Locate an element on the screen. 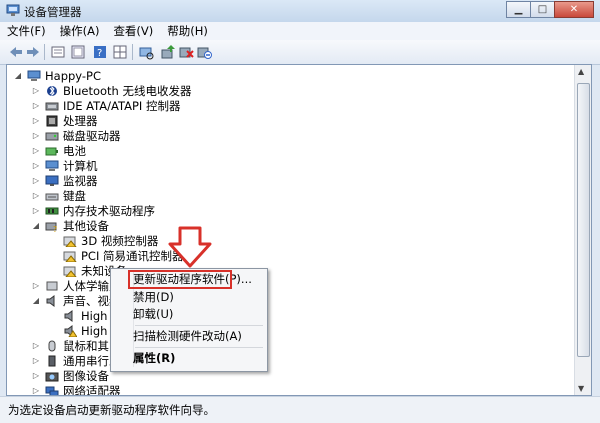  menu-item-disable: 禁用(D) is located at coordinates (153, 297).